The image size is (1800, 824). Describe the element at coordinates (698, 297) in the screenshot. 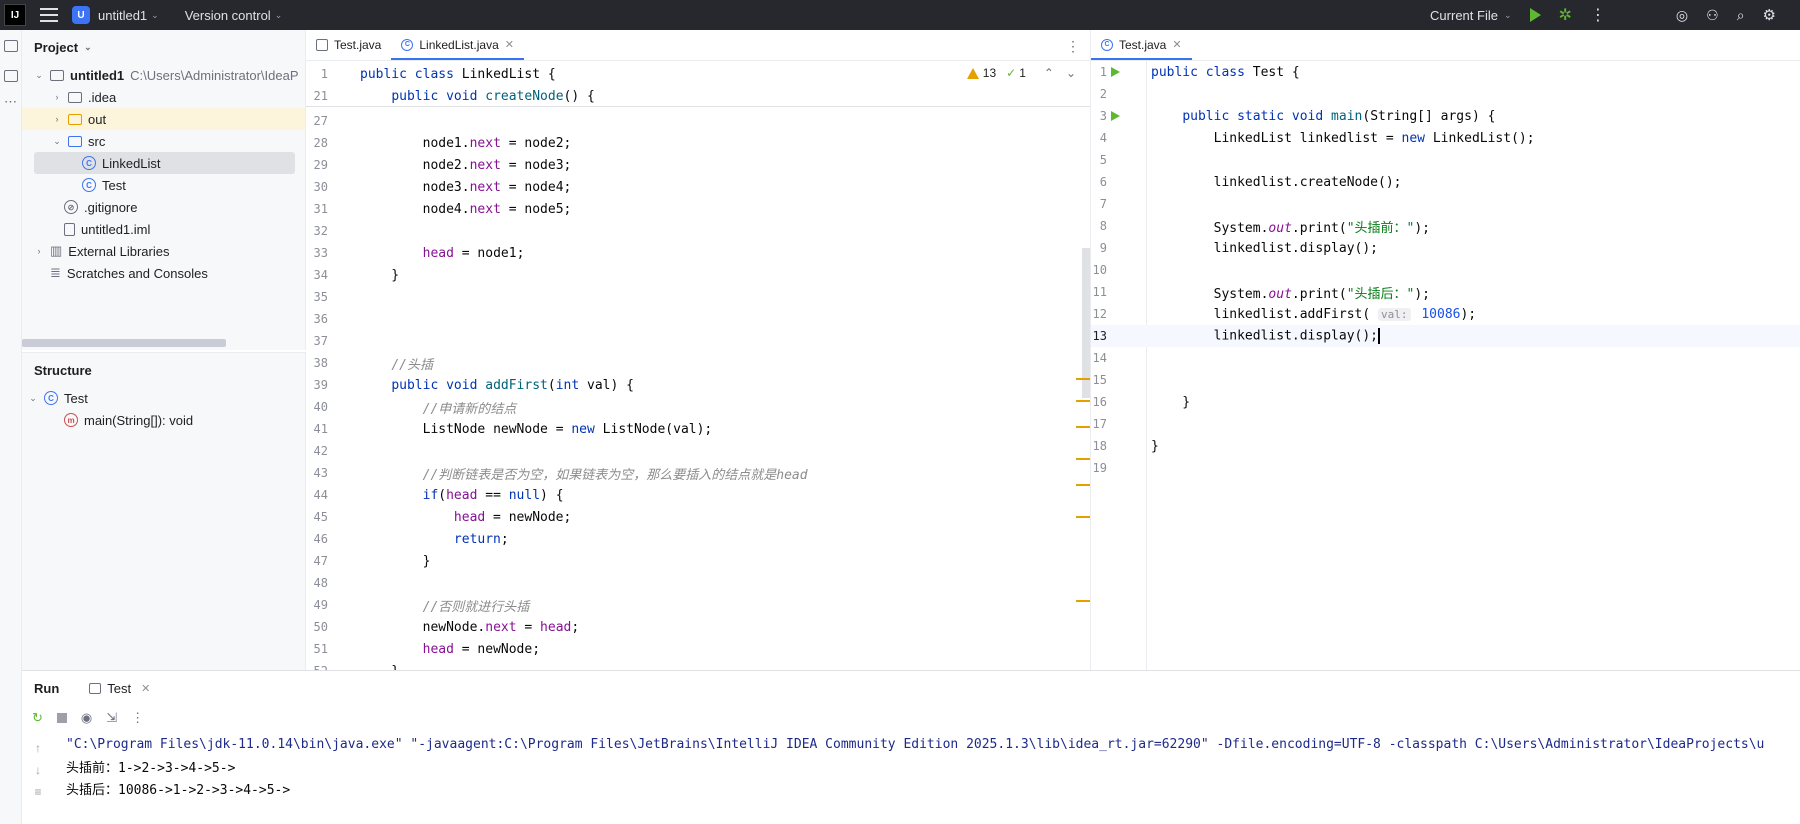

I see `code-line: 35` at that location.